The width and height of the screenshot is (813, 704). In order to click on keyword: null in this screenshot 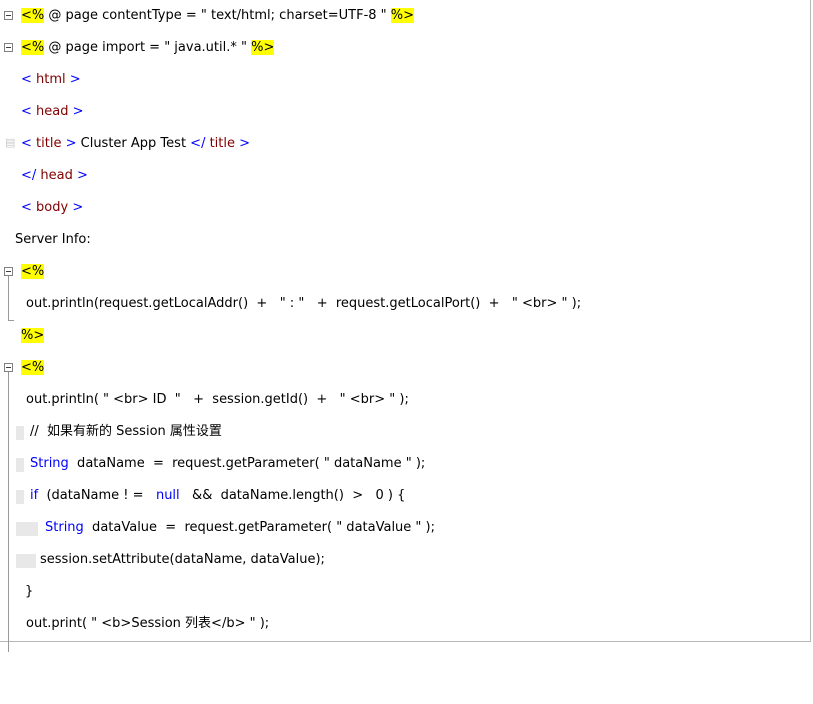, I will do `click(167, 495)`.